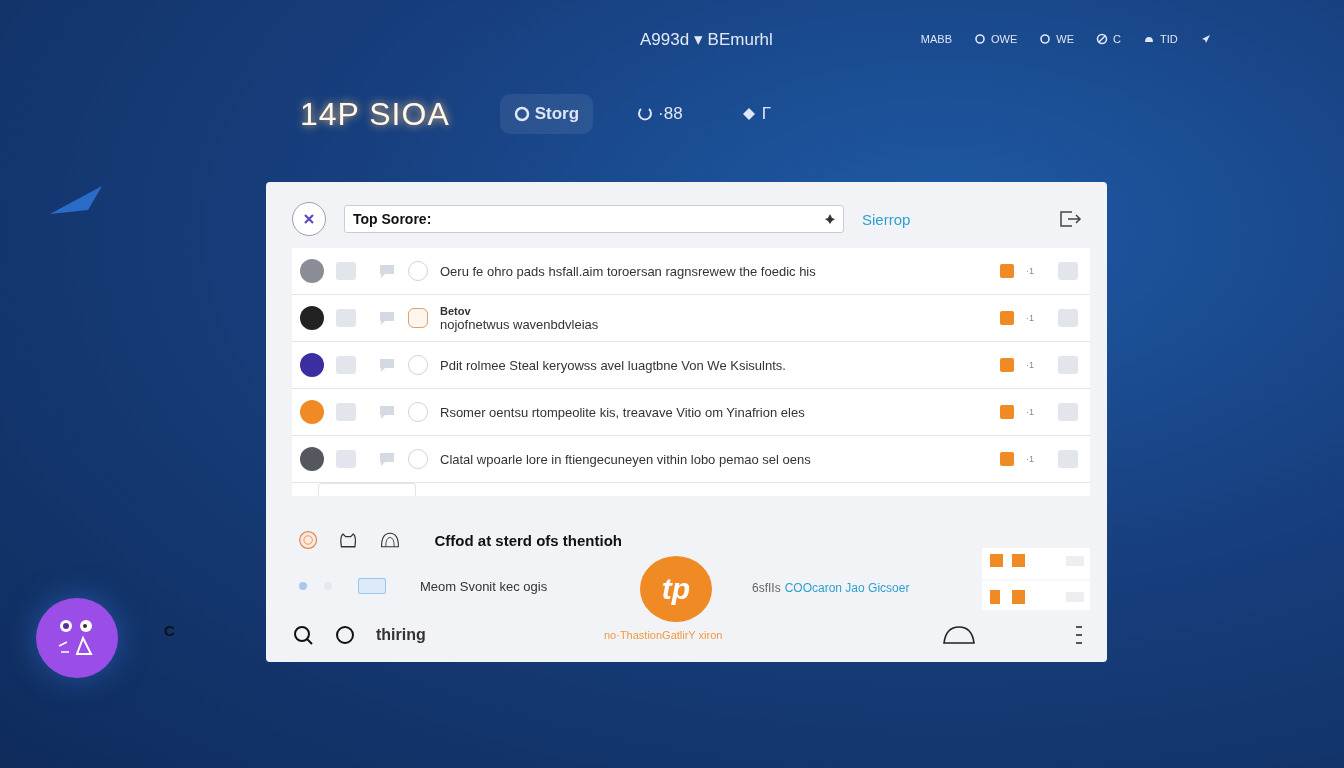  I want to click on pin-icon, so click(830, 219).